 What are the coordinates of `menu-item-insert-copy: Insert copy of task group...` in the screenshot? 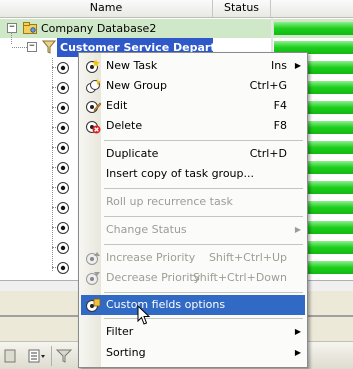 It's located at (193, 174).